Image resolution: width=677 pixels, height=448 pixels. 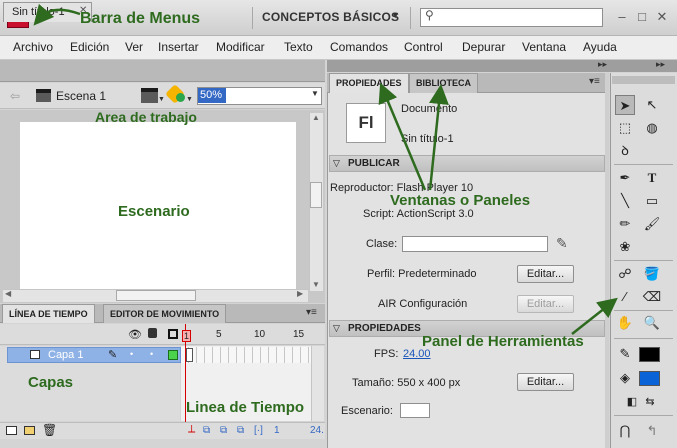 I want to click on annotation-layers: Capas, so click(x=51, y=382).